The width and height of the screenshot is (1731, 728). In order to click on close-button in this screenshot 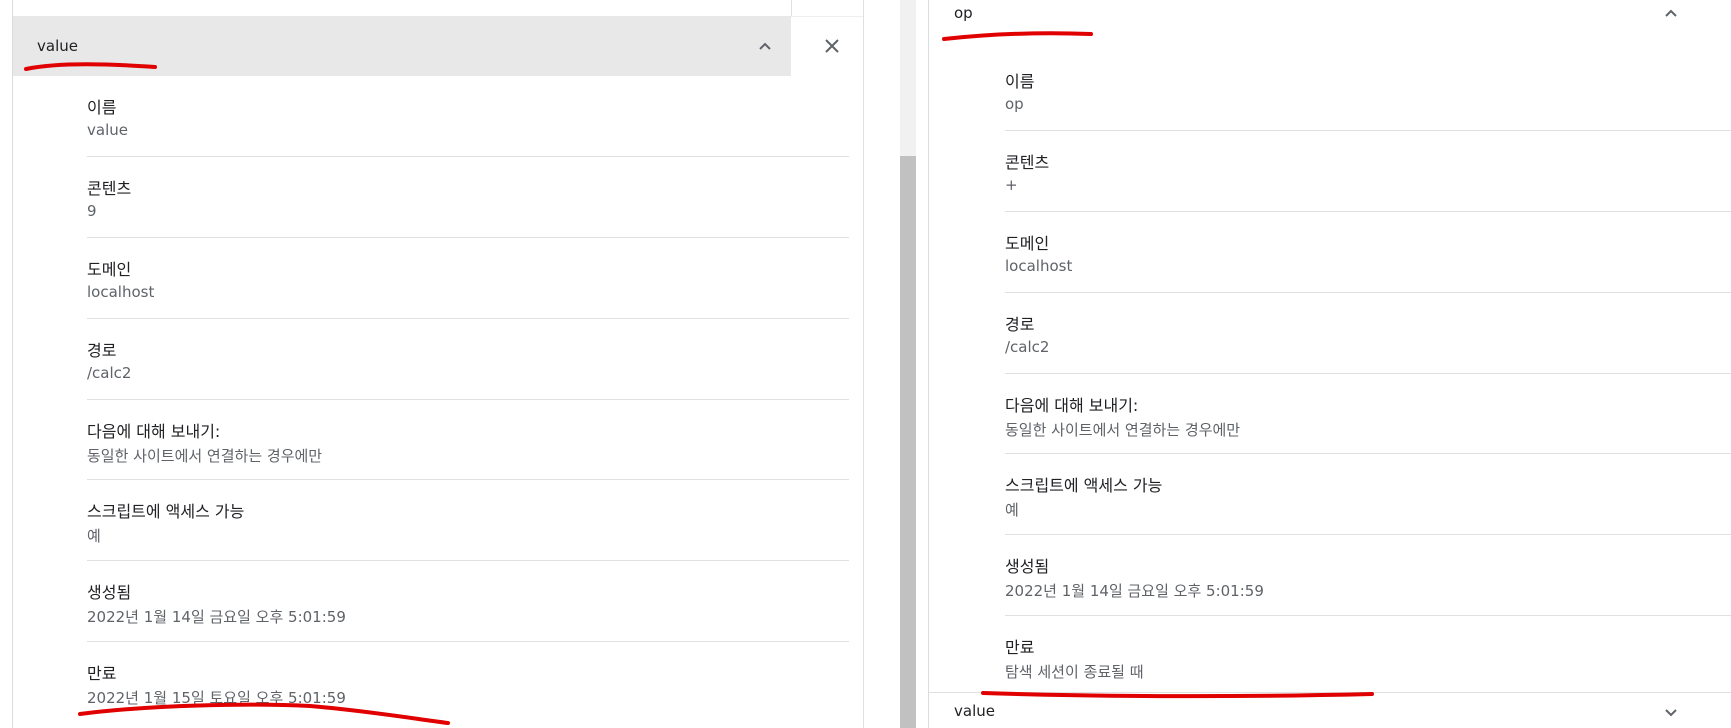, I will do `click(832, 46)`.